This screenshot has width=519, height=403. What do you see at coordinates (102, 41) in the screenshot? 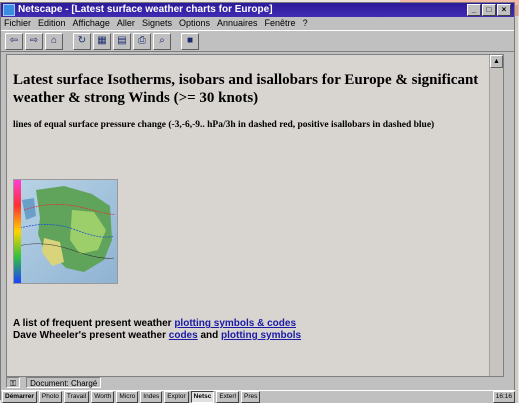
I see `images-icon: ▦` at bounding box center [102, 41].